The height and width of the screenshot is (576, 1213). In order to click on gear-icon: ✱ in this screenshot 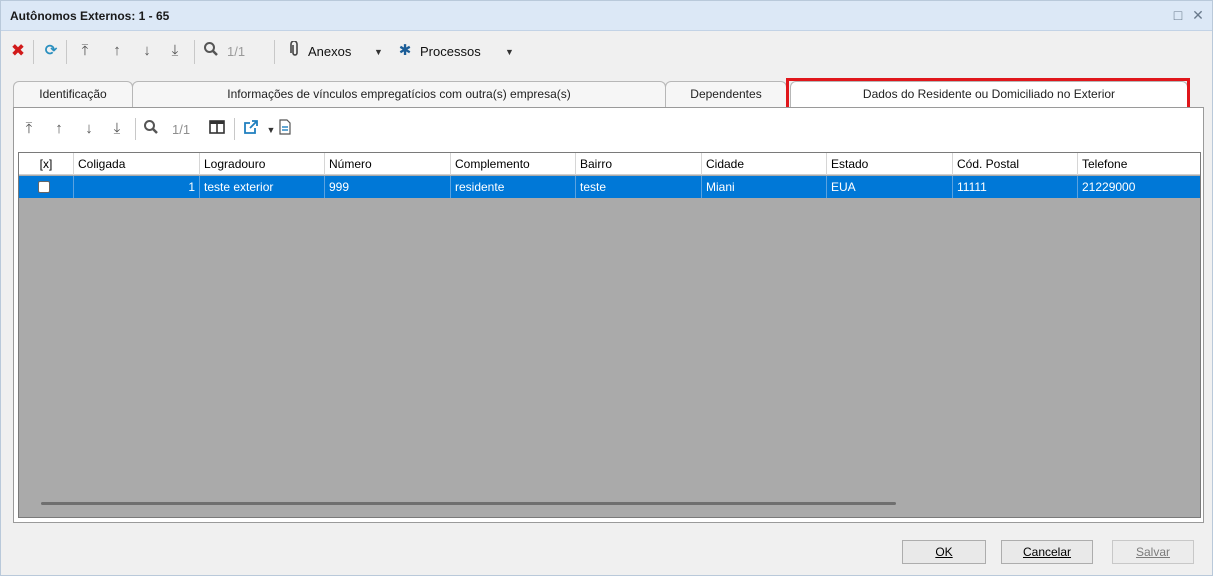, I will do `click(405, 51)`.